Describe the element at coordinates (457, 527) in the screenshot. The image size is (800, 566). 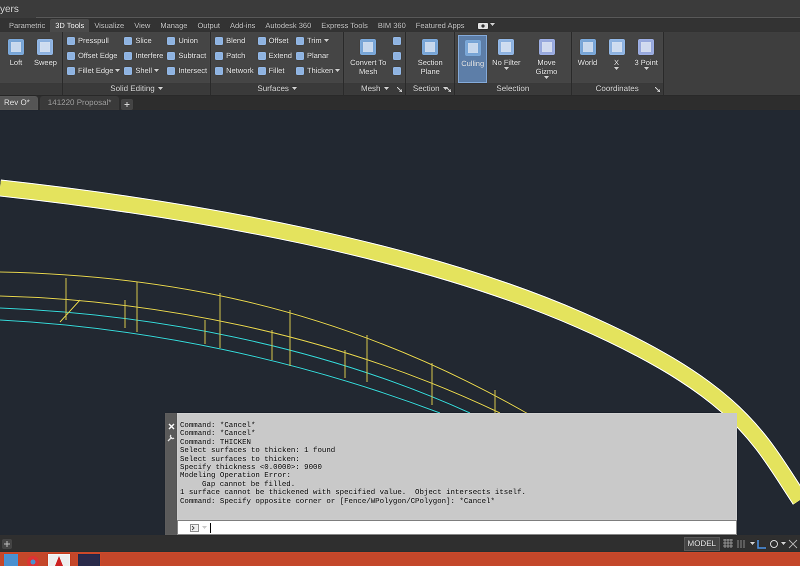
I see `command-input` at that location.